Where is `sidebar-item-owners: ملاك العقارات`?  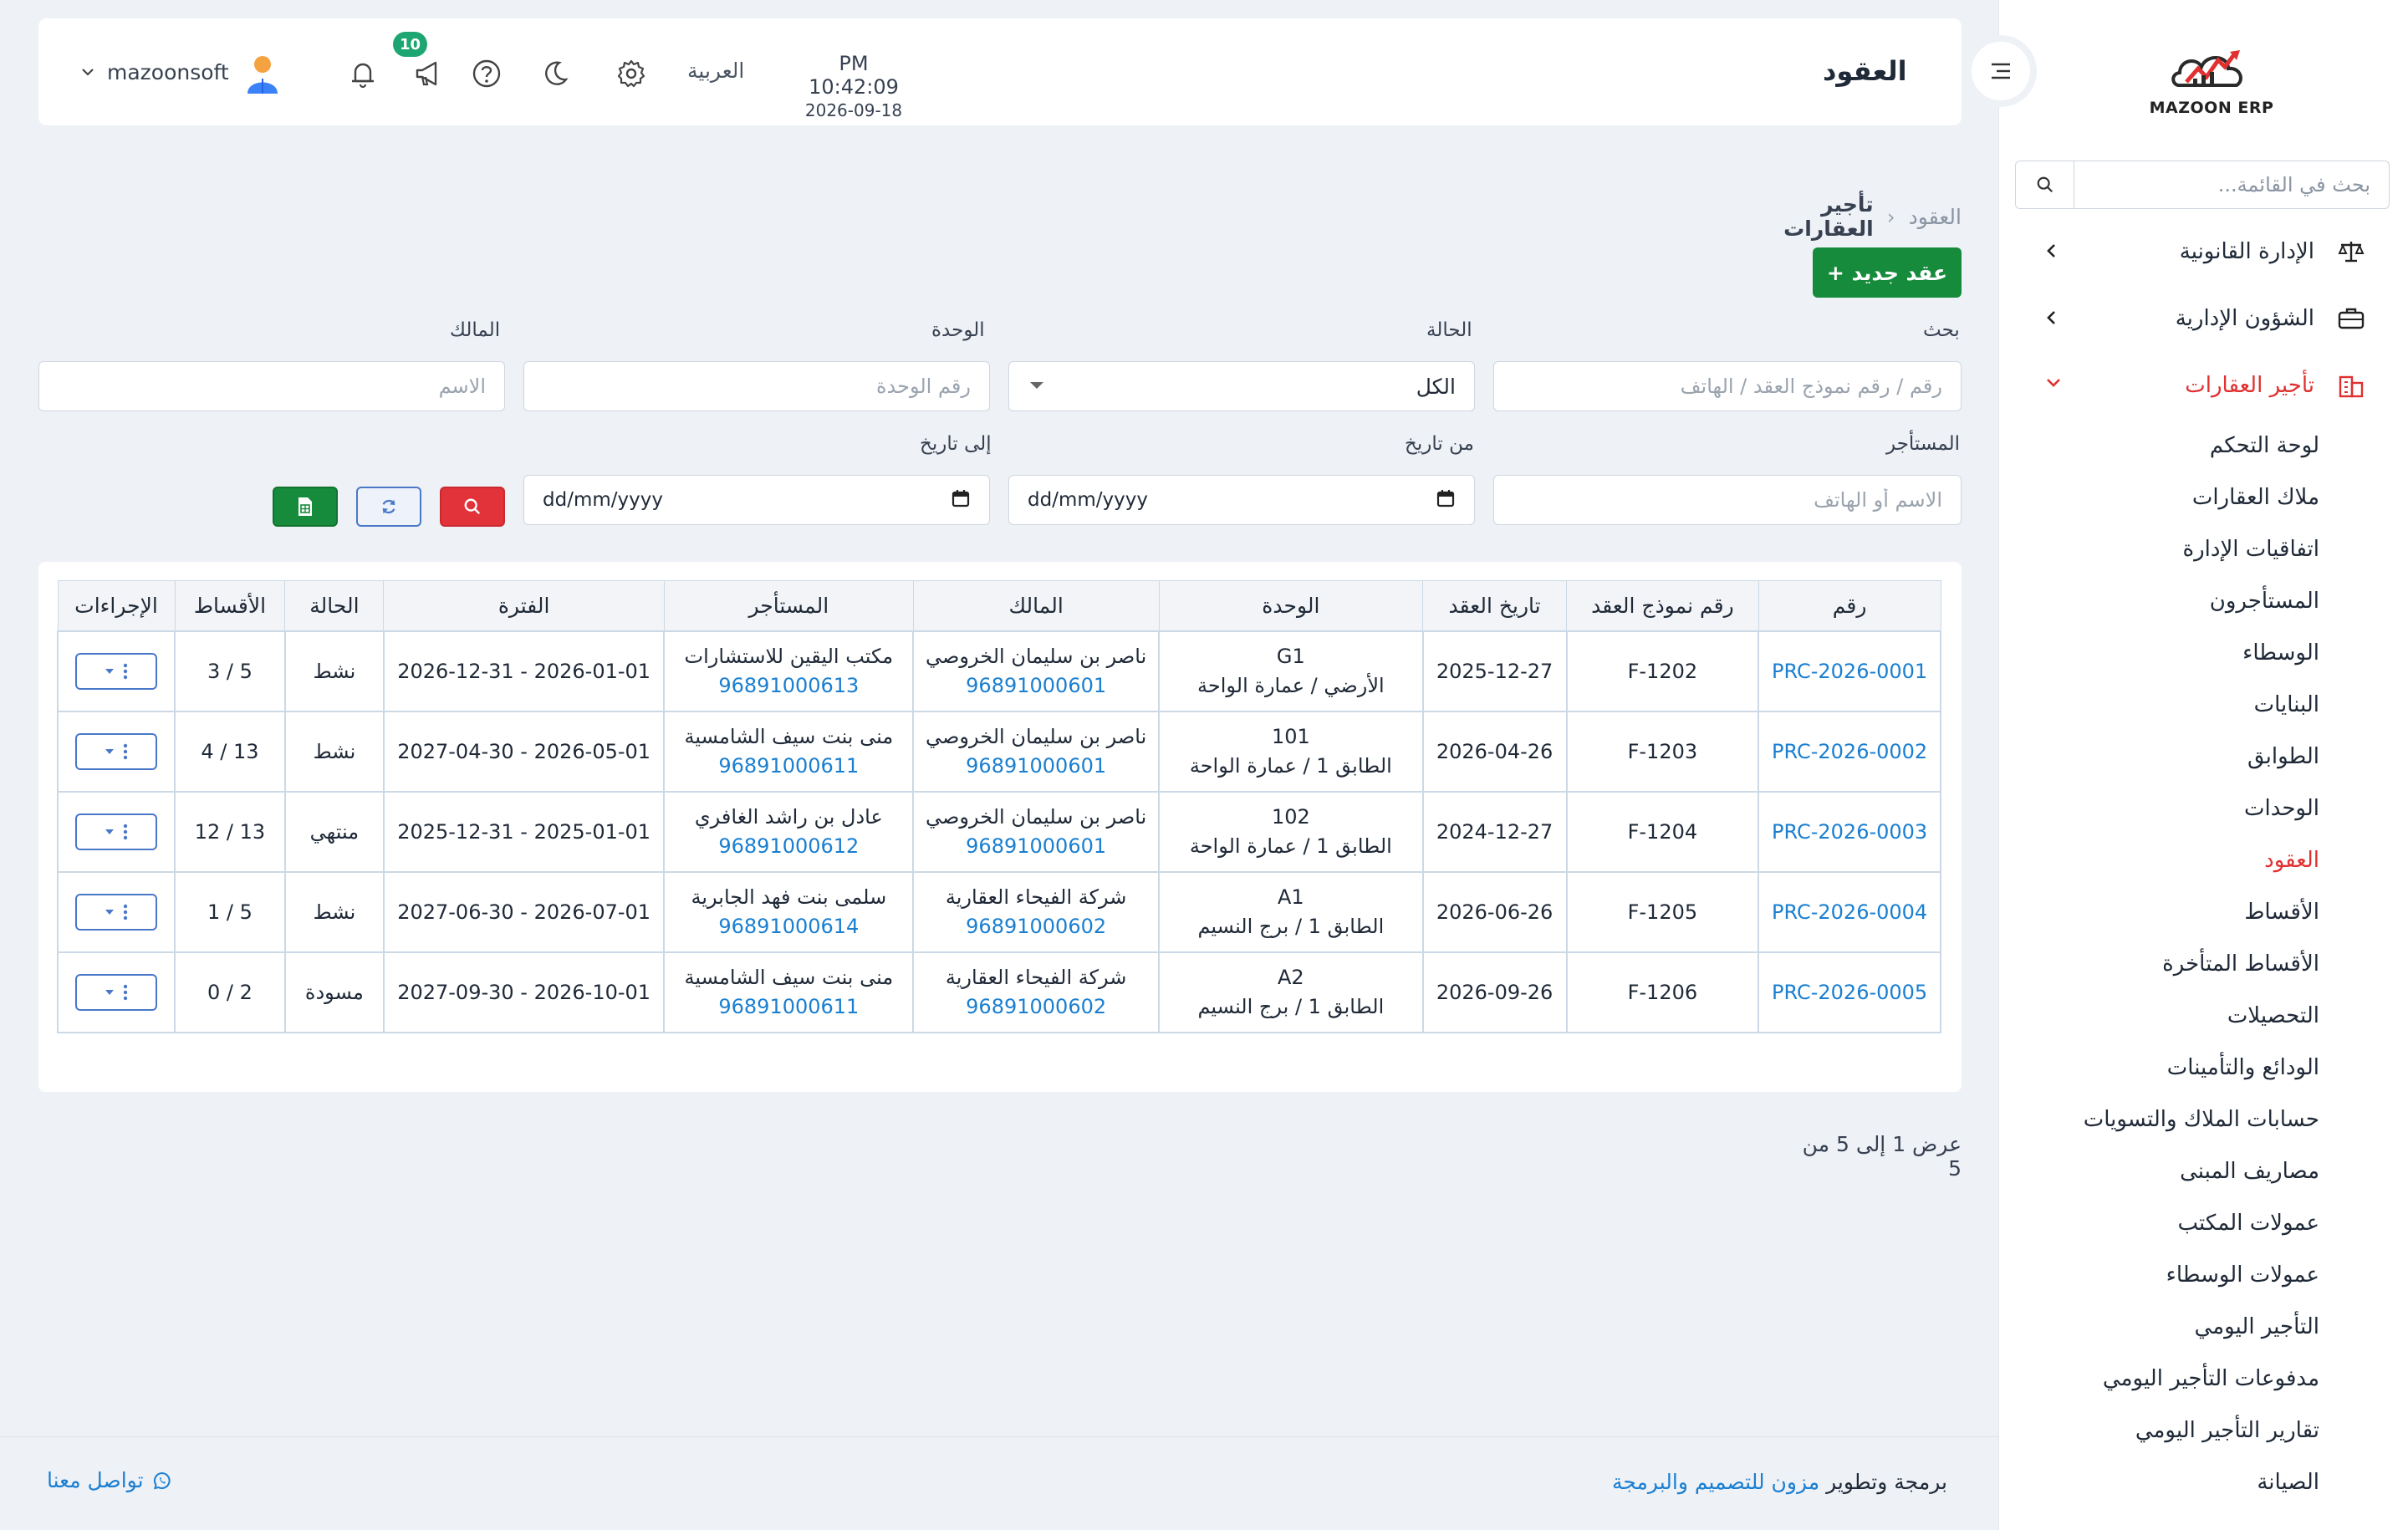
sidebar-item-owners: ملاك العقارات is located at coordinates (2255, 502).